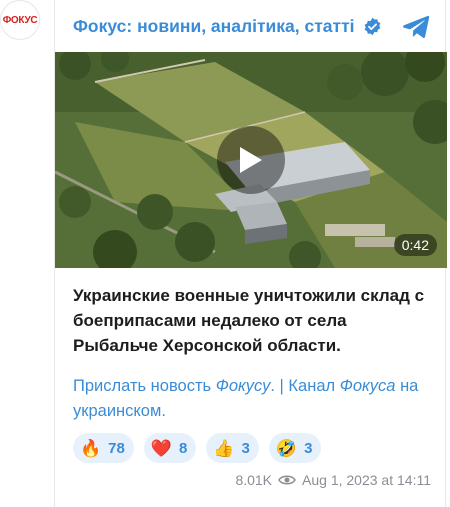 This screenshot has height=507, width=450. I want to click on channel-name: Фокус: новини, аналітика, статті, so click(214, 26).